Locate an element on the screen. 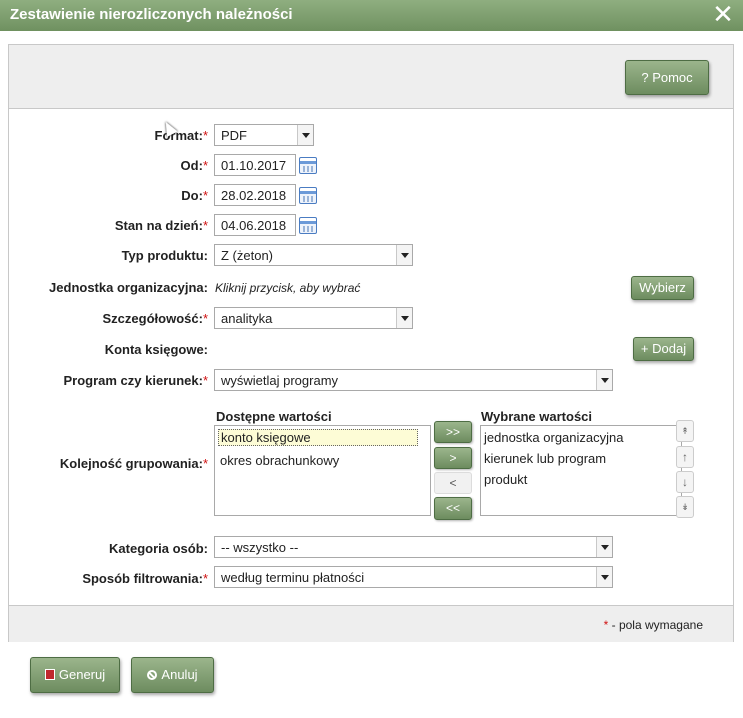 This screenshot has width=743, height=718. kategoria-label: Kategoria osób: is located at coordinates (158, 548).